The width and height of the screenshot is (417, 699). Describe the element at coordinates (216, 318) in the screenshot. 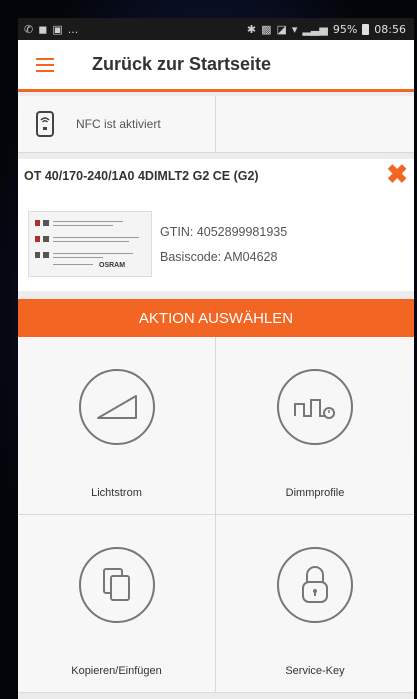

I see `select-action-header: AKTION AUSWÄHLEN` at that location.